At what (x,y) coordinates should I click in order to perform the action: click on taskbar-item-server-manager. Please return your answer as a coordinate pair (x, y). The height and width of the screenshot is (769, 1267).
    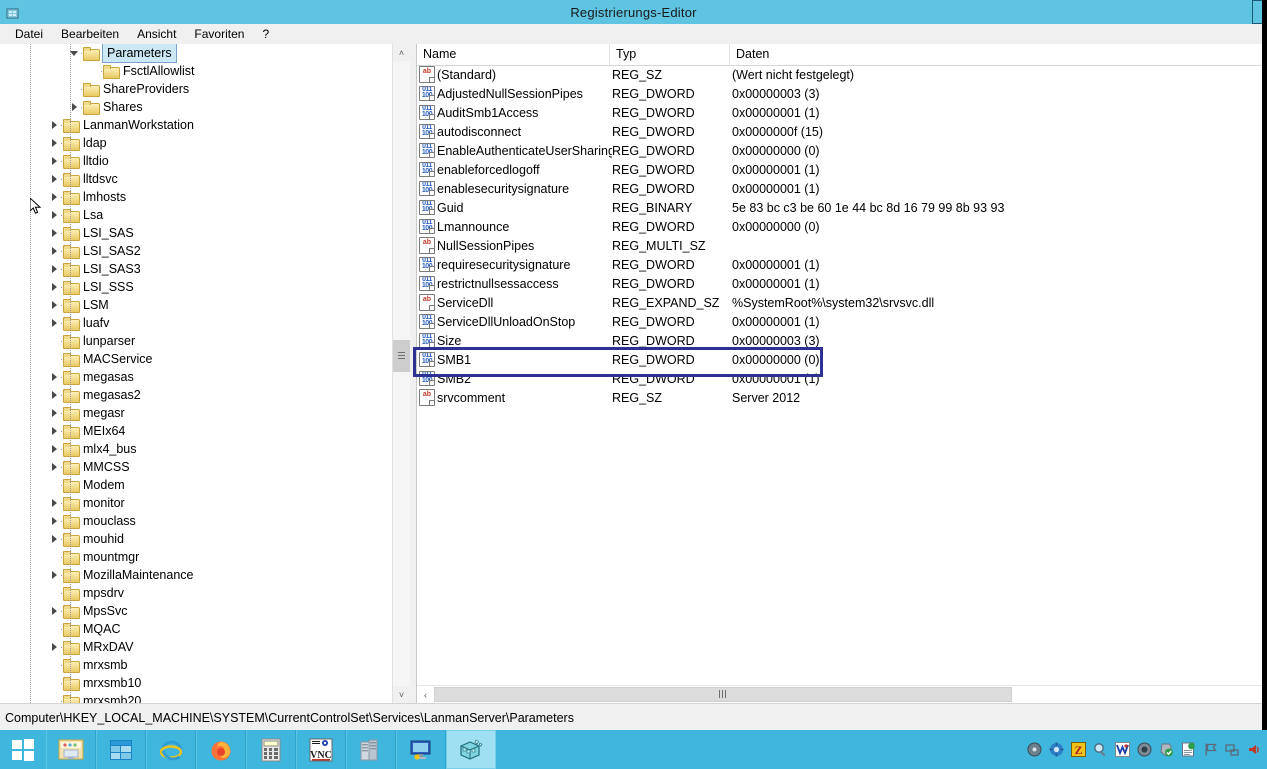
    Looking at the image, I should click on (121, 749).